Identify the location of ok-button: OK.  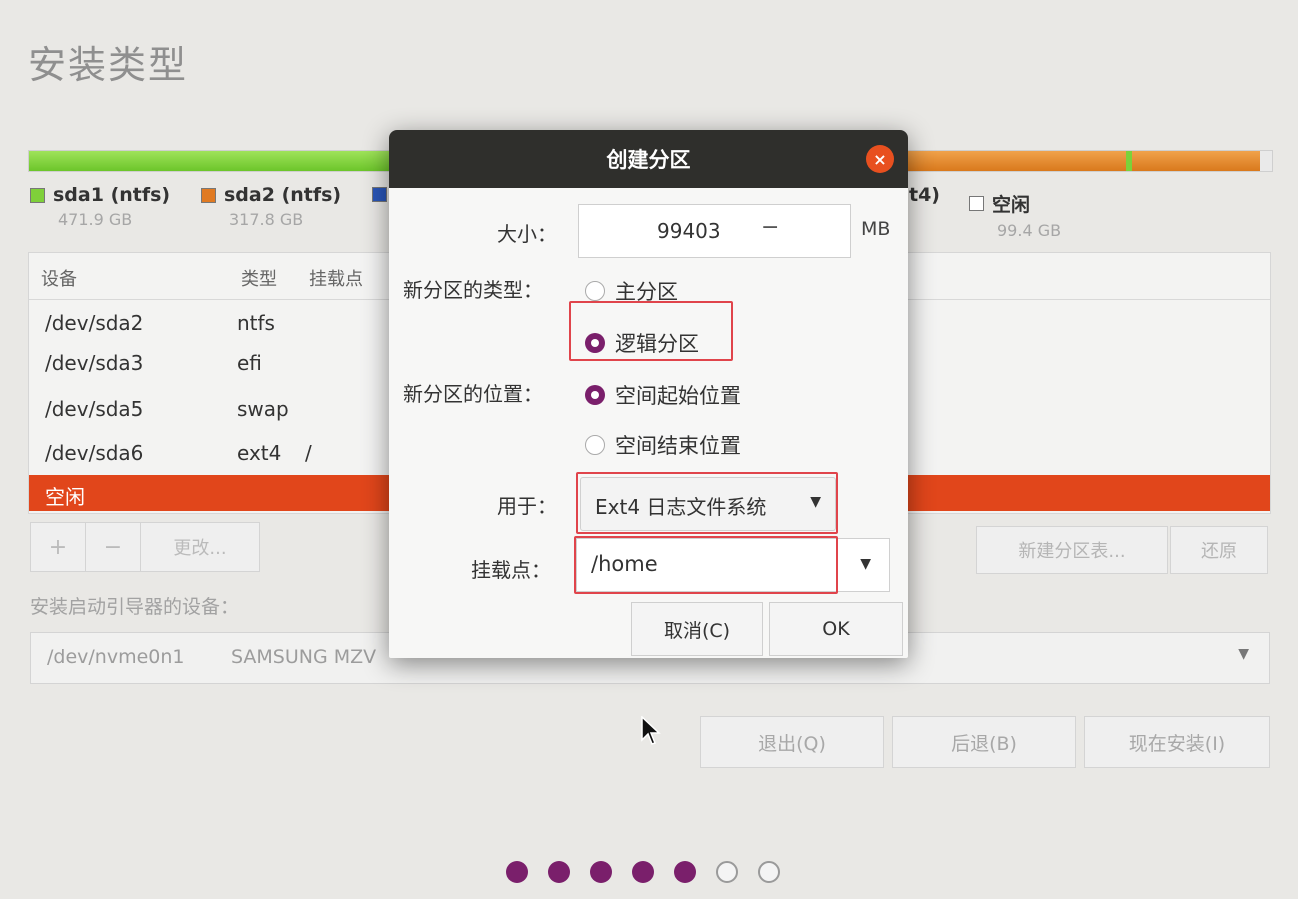
(836, 629).